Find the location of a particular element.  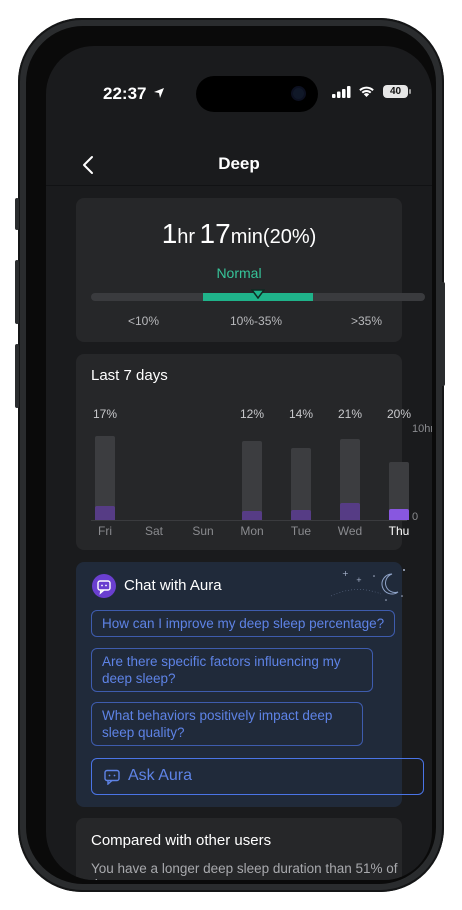

range-marker-icon is located at coordinates (258, 294).